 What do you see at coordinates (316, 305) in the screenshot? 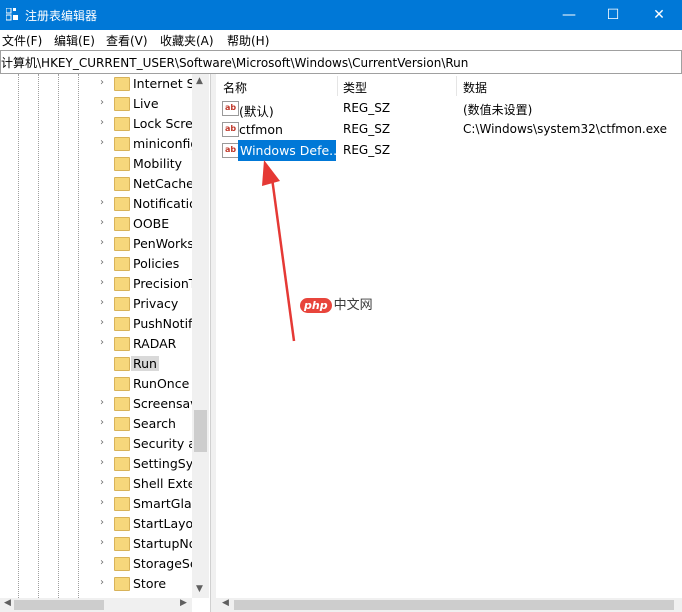
I see `php-logo: php` at bounding box center [316, 305].